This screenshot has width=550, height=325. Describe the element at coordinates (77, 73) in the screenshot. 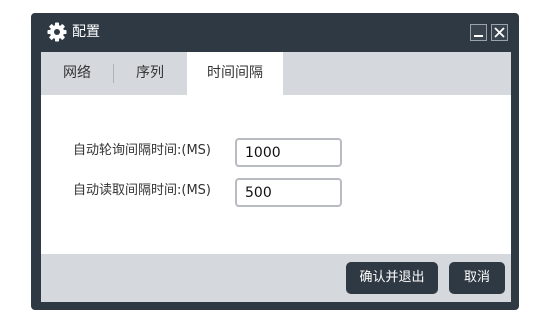

I see `tab-network: 网络` at that location.